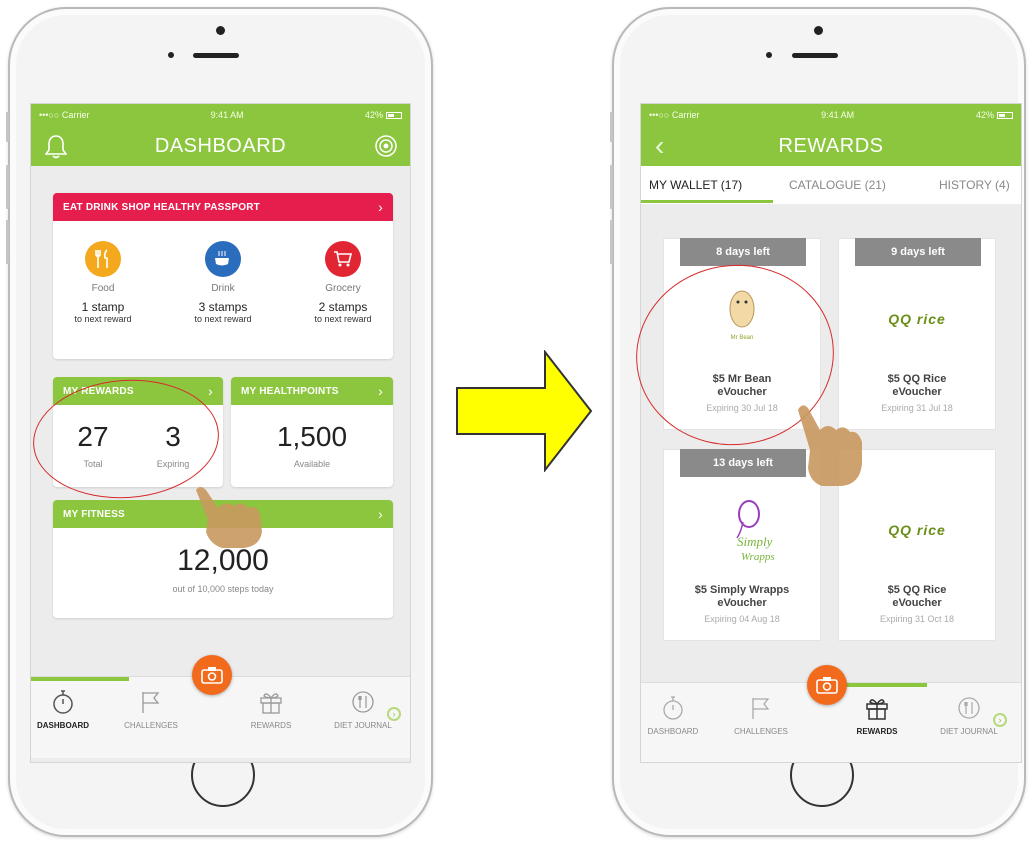  I want to click on page-title: DASHBOARD, so click(220, 145).